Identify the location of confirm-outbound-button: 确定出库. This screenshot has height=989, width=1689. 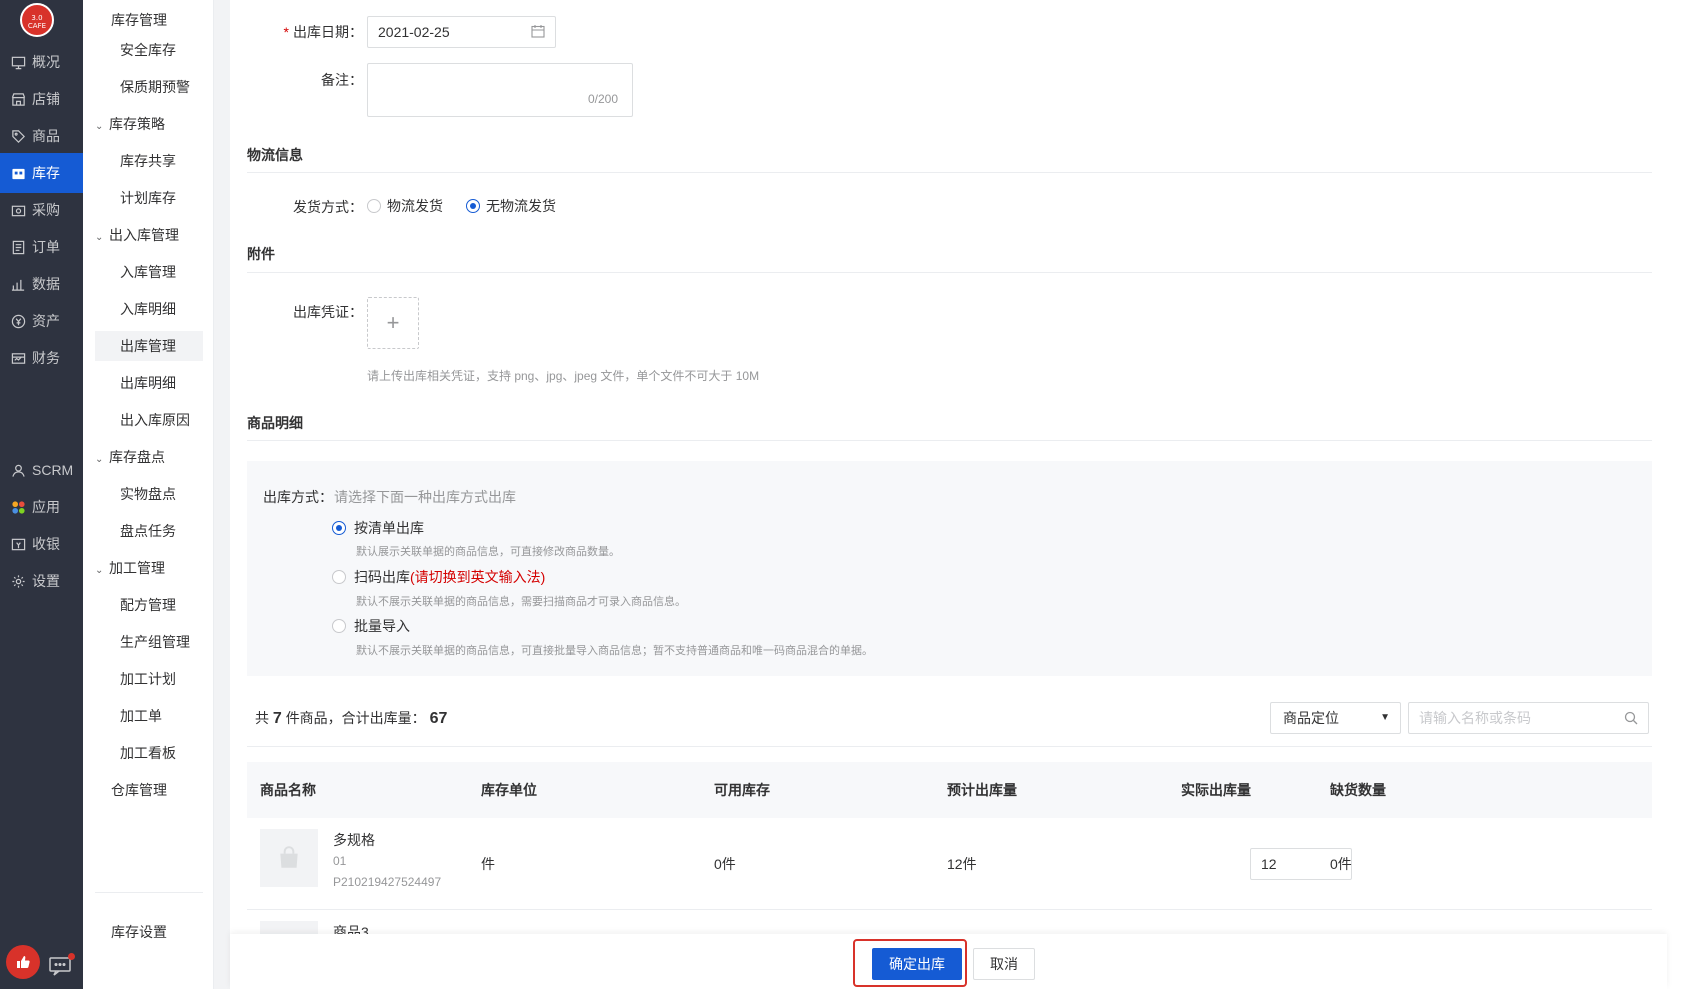
(917, 964).